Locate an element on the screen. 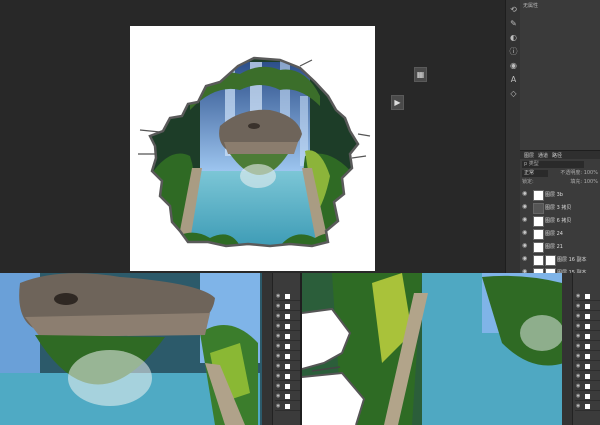 The image size is (600, 425). layer-row: ◉ 图层 6 拷贝 is located at coordinates (560, 221).